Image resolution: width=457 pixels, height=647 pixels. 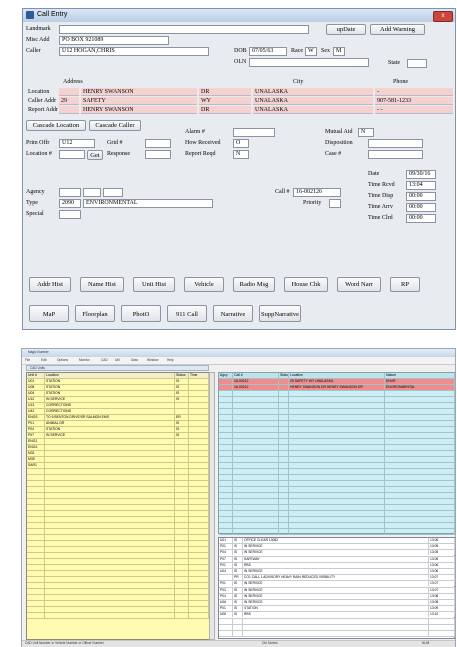 What do you see at coordinates (335, 203) in the screenshot?
I see `priority-field` at bounding box center [335, 203].